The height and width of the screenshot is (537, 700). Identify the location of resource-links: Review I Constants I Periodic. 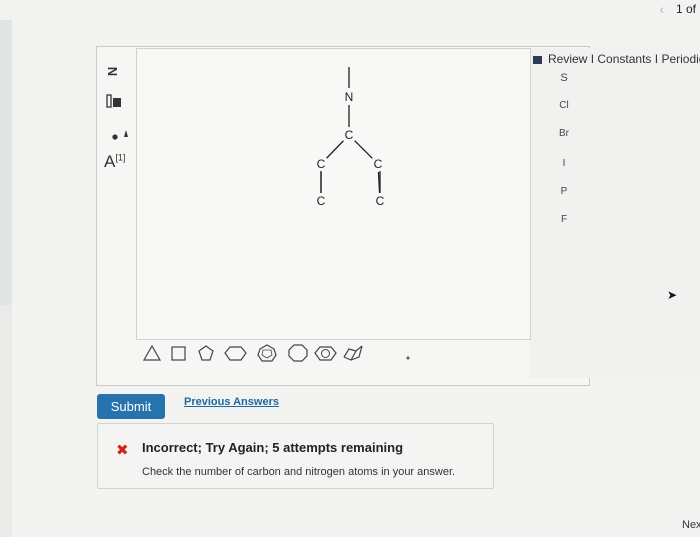
(616, 59).